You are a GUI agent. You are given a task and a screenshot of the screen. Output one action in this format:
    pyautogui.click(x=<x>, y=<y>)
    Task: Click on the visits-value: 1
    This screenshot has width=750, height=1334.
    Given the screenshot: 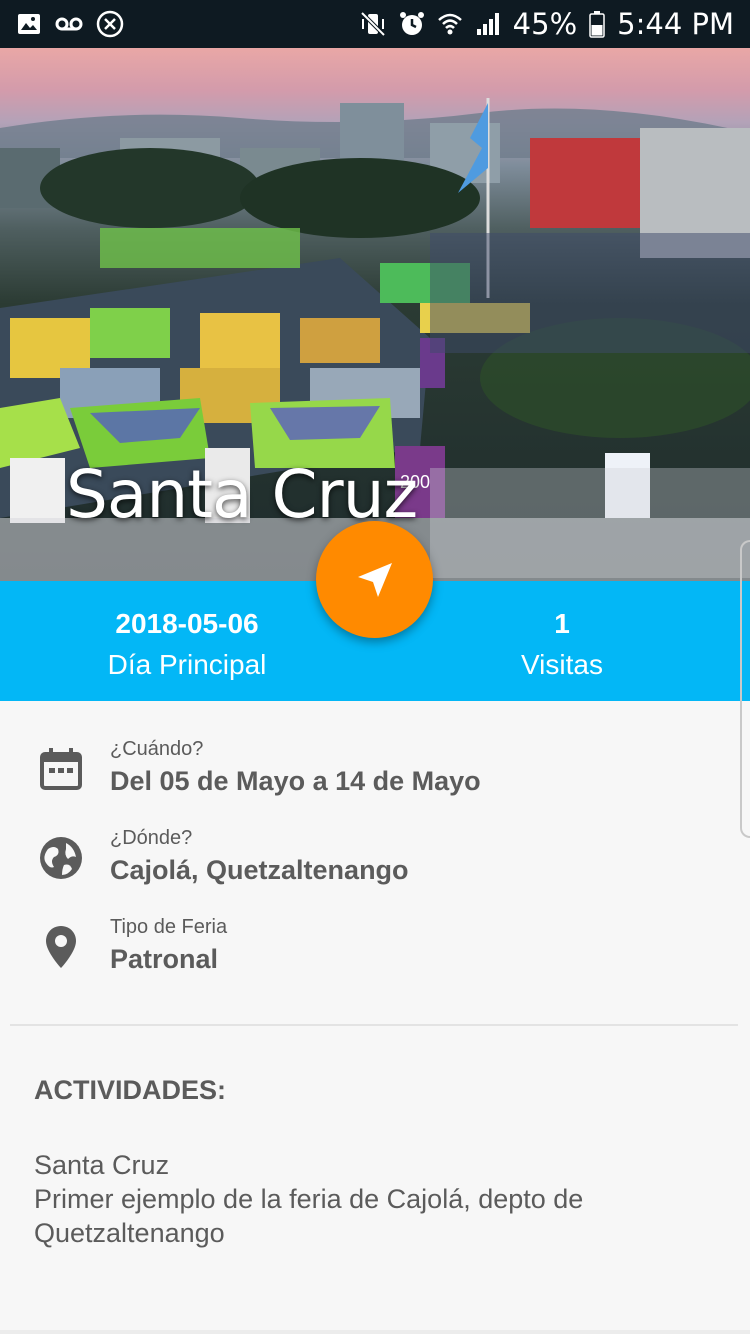 What is the action you would take?
    pyautogui.click(x=562, y=623)
    